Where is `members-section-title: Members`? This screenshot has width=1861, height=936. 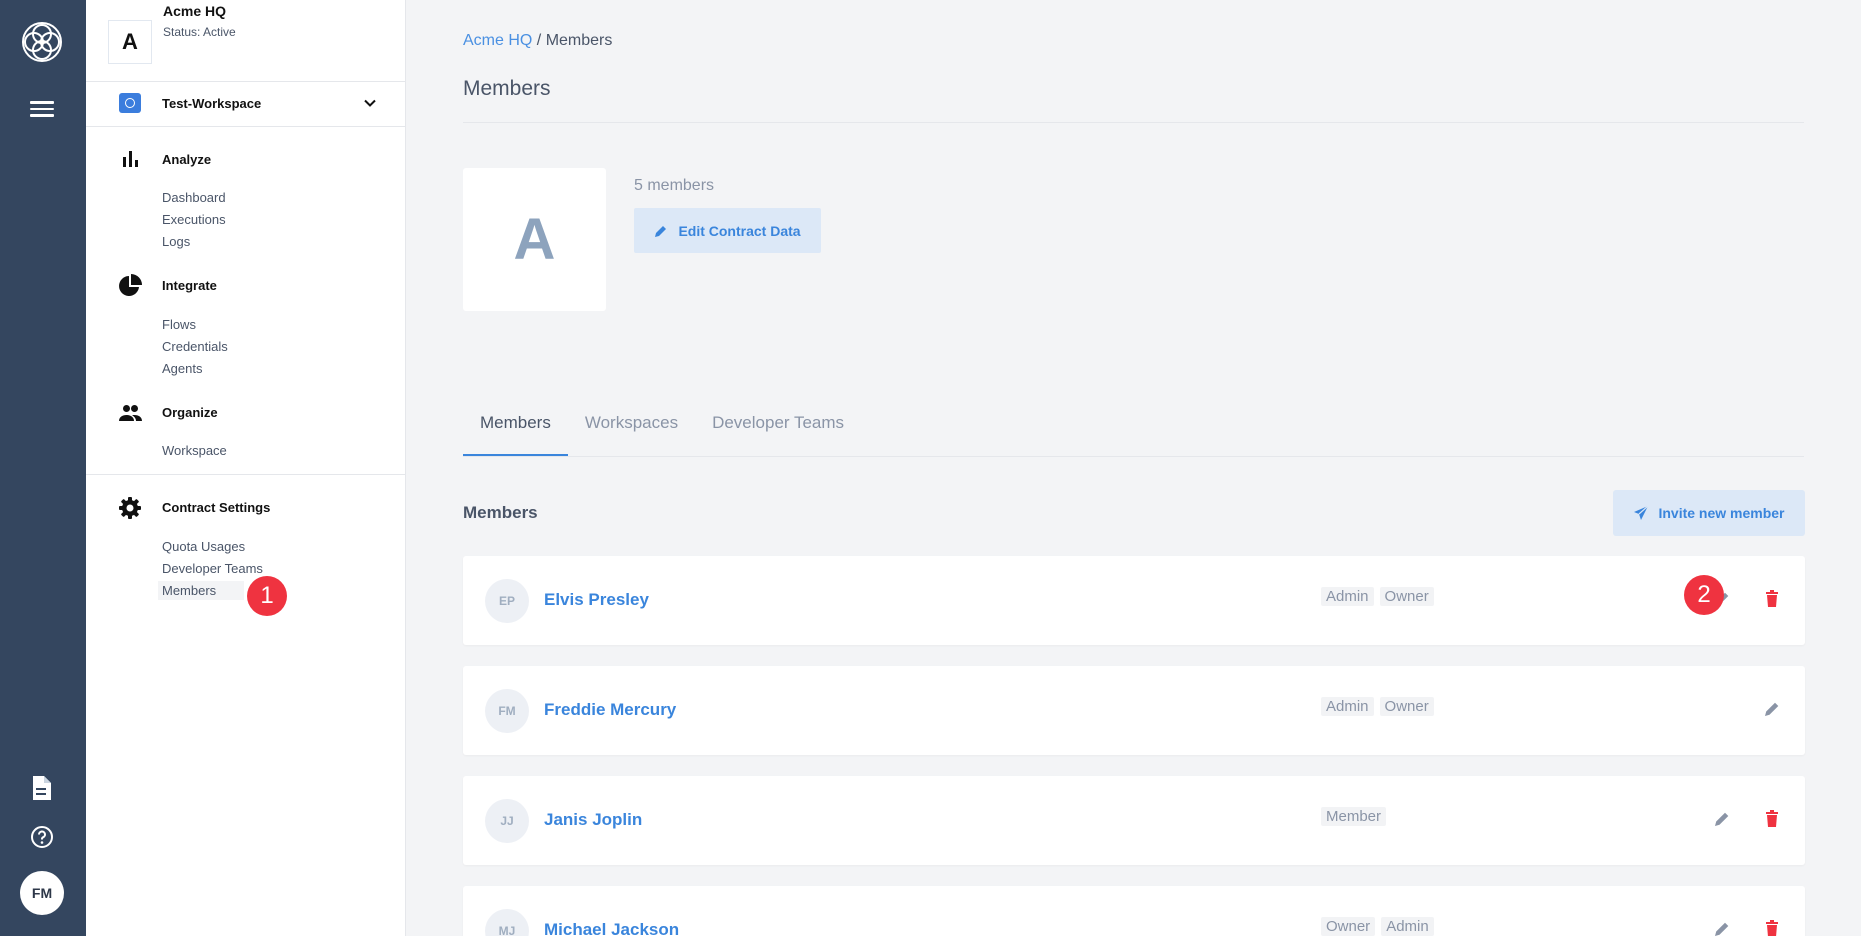 members-section-title: Members is located at coordinates (500, 512).